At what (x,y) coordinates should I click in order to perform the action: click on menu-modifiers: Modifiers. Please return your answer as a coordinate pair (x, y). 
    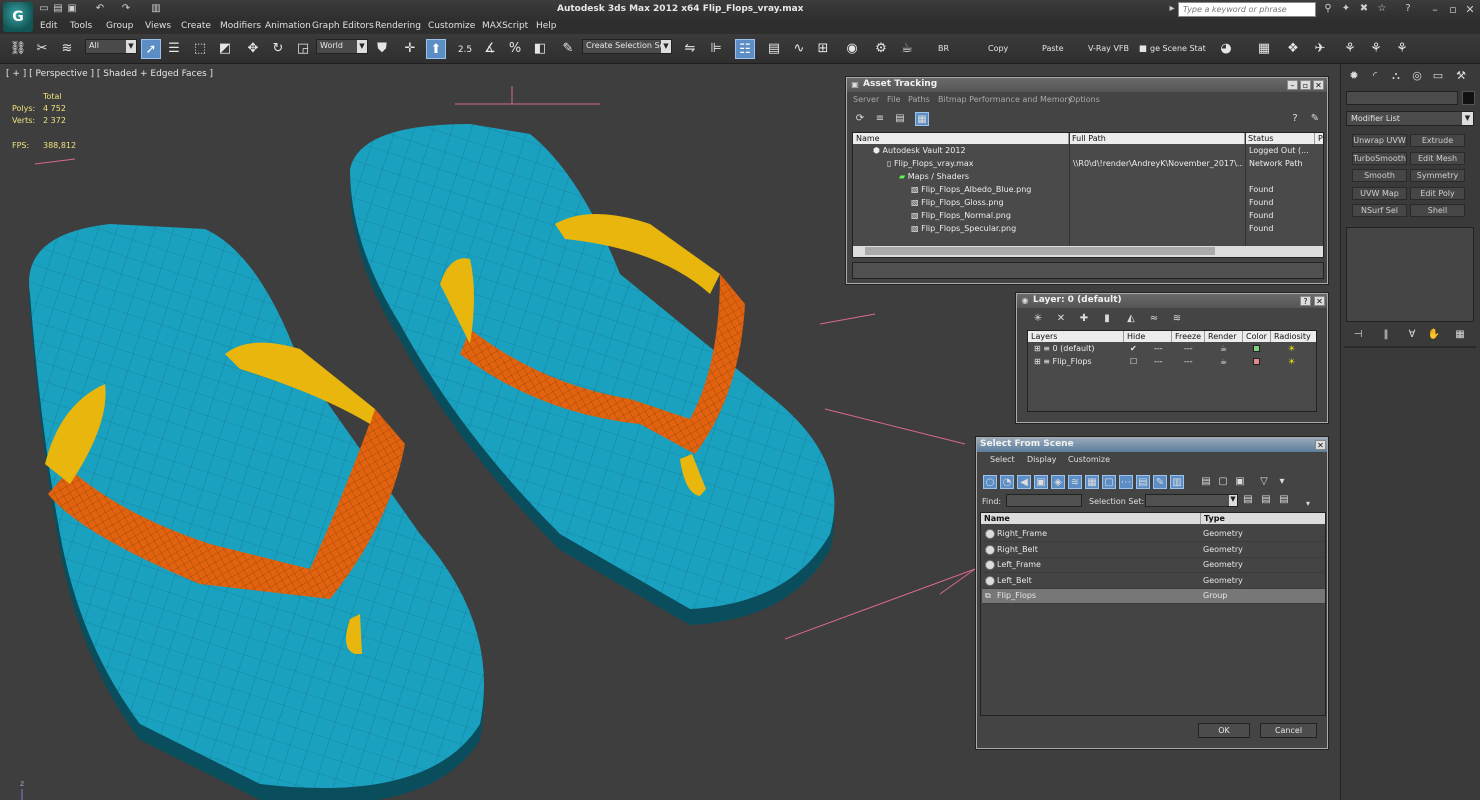
    Looking at the image, I should click on (240, 26).